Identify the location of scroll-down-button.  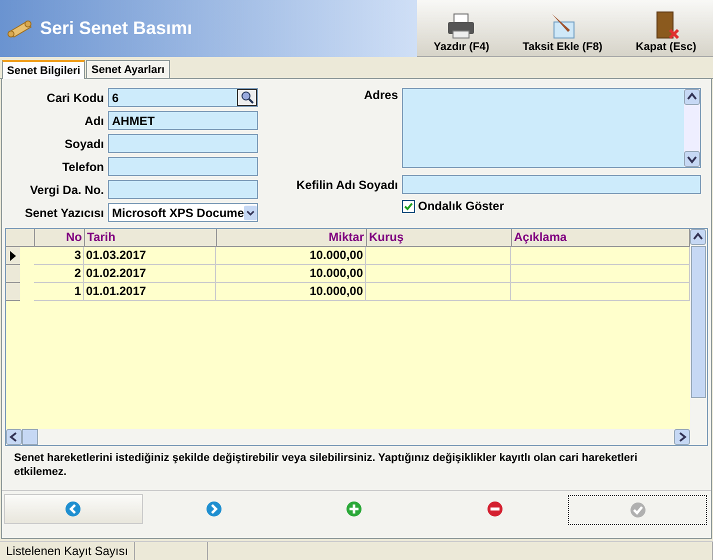
(692, 159).